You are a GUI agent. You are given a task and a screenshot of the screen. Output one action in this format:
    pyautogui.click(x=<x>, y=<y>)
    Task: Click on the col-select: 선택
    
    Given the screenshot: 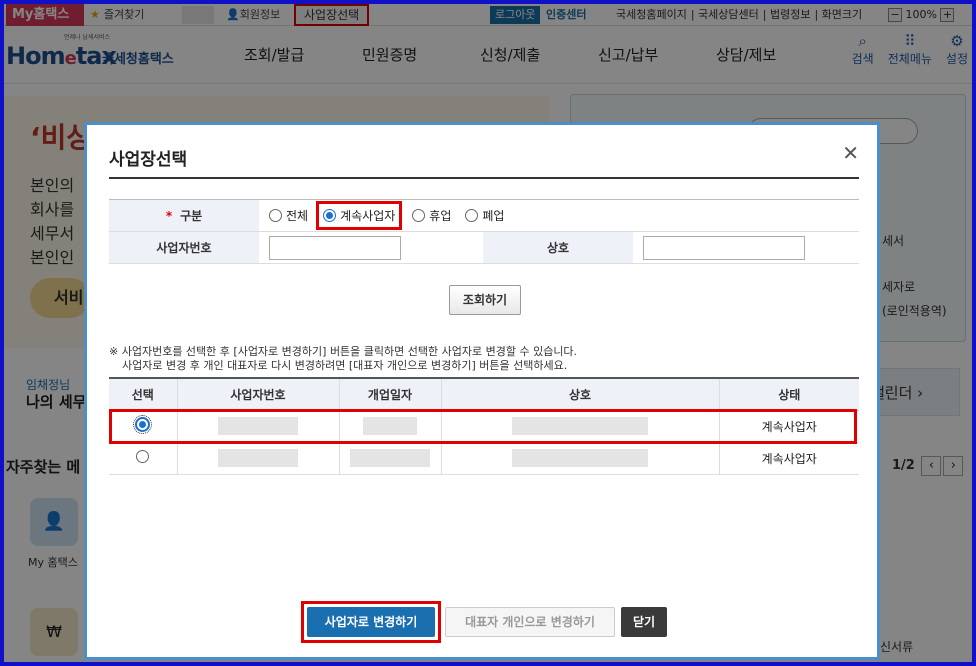 What is the action you would take?
    pyautogui.click(x=143, y=394)
    